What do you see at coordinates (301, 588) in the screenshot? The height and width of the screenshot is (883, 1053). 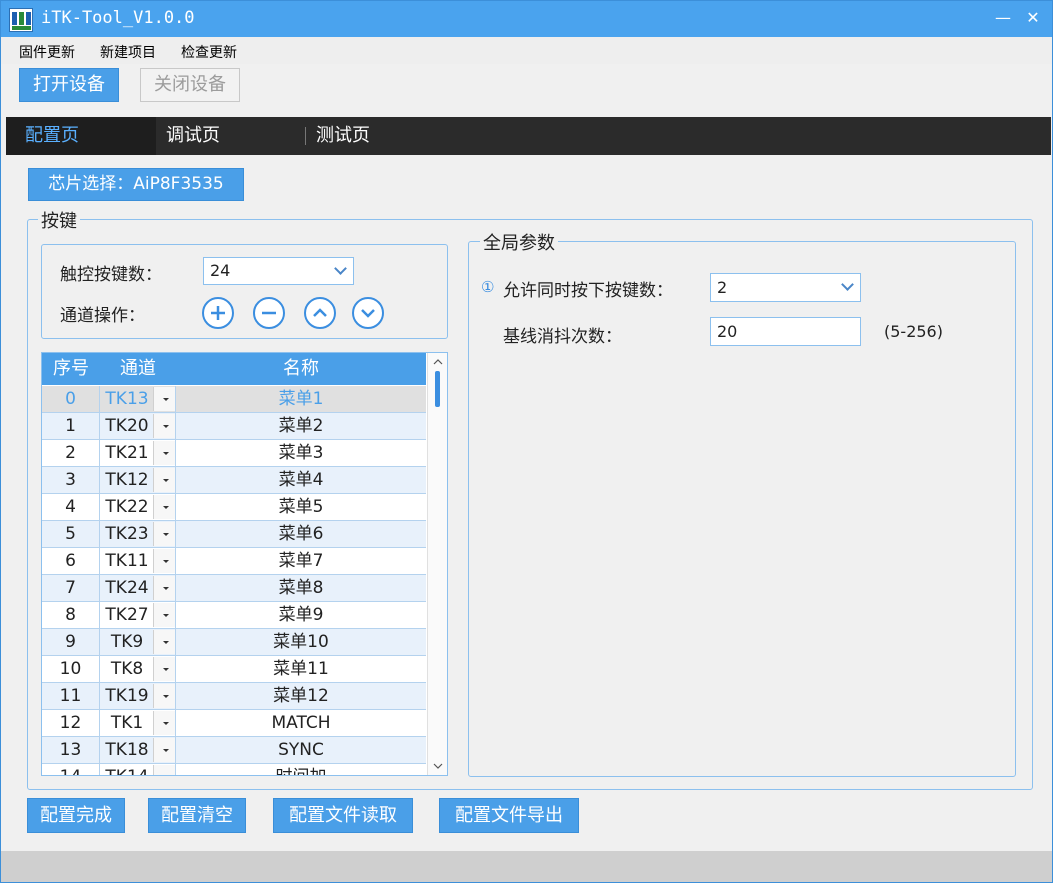 I see `cell-name: 菜单8` at bounding box center [301, 588].